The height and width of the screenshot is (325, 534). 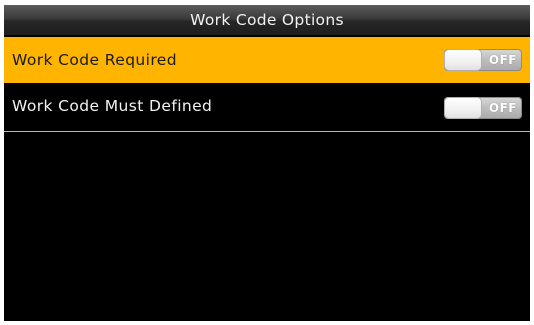 What do you see at coordinates (94, 60) in the screenshot?
I see `option-label: Work Code Required` at bounding box center [94, 60].